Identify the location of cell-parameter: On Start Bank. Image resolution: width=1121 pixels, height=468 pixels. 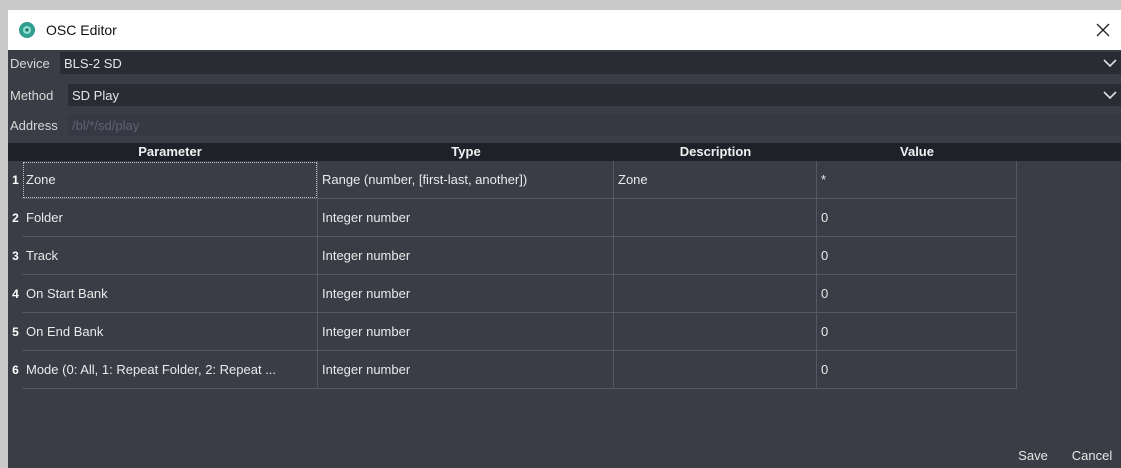
(170, 294).